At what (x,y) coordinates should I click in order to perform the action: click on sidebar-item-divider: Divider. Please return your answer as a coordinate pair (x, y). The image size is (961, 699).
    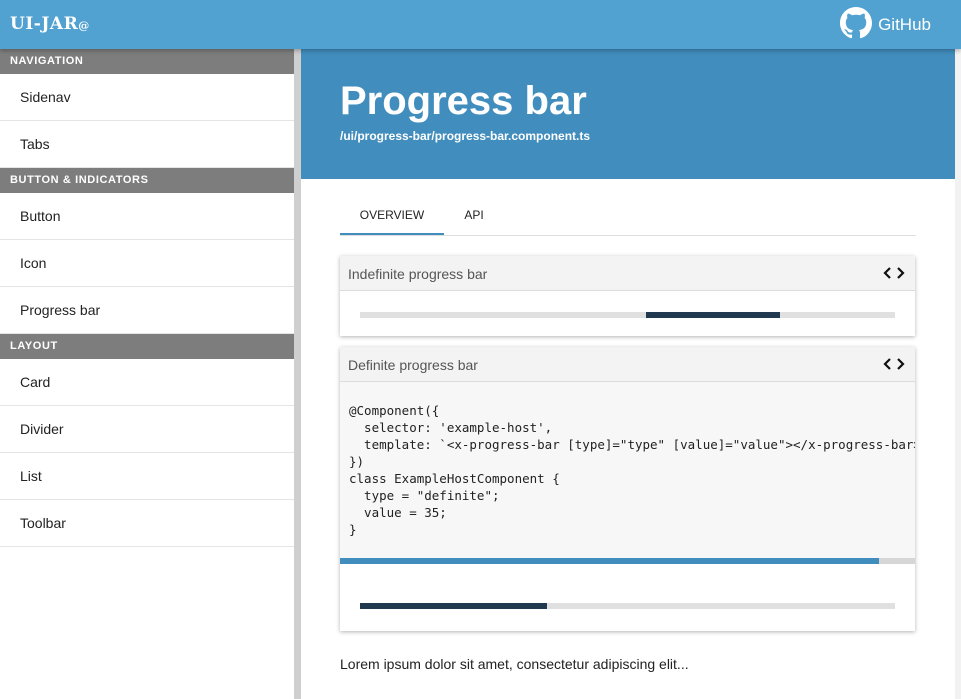
    Looking at the image, I should click on (147, 429).